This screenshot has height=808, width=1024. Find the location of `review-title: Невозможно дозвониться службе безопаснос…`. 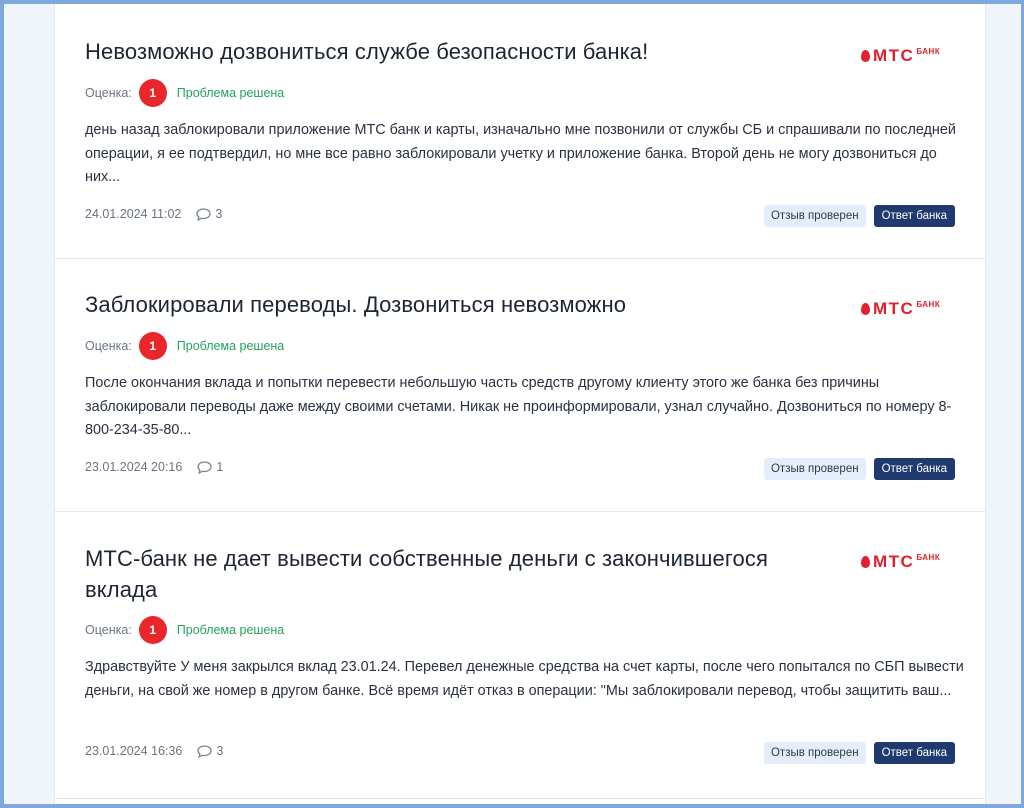

review-title: Невозможно дозвониться службе безопаснос… is located at coordinates (435, 51).